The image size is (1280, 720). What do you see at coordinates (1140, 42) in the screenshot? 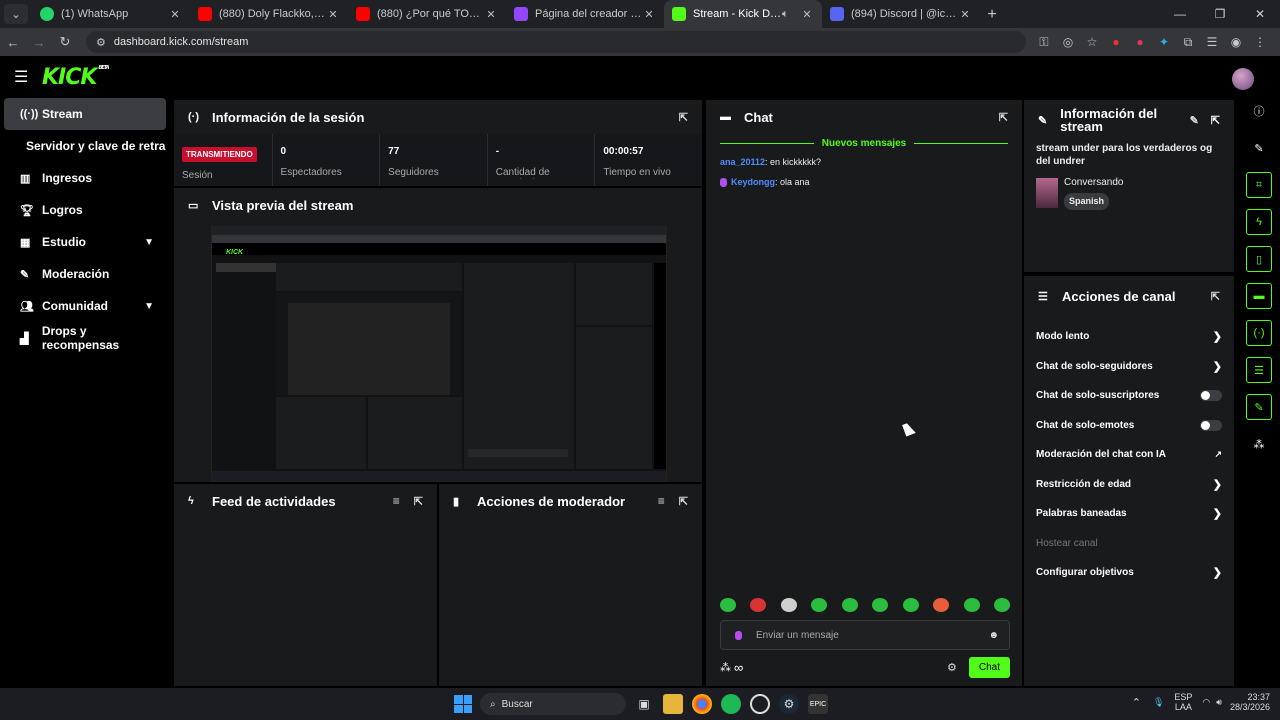
I see `extension-pink-icon: ●` at bounding box center [1140, 42].